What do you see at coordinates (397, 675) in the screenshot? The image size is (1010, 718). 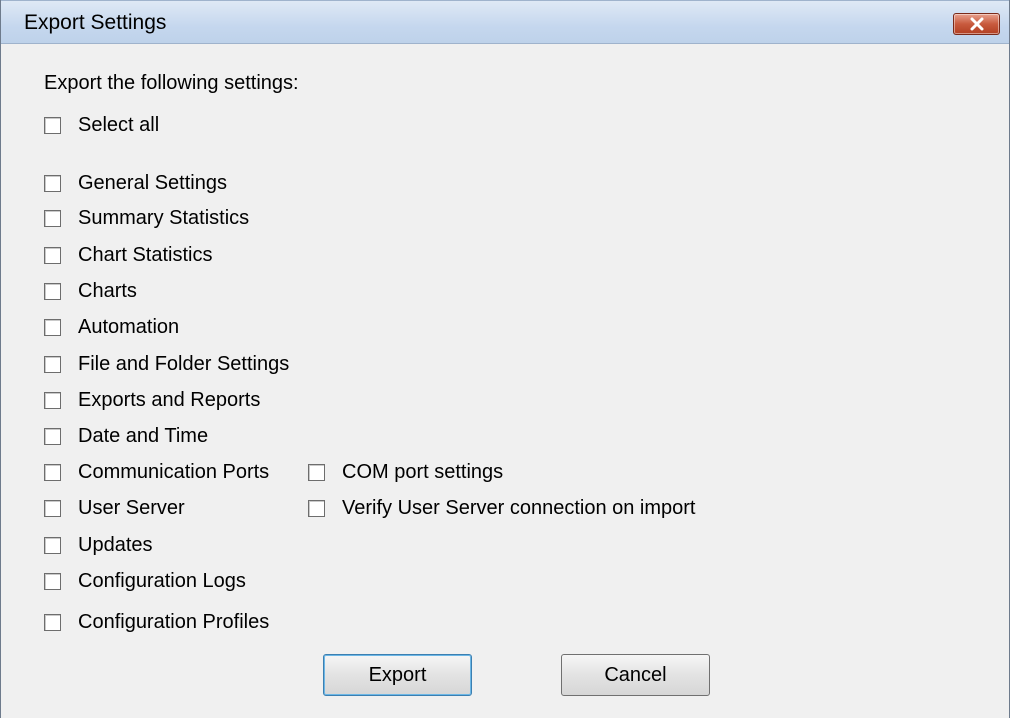 I see `export-button: Export` at bounding box center [397, 675].